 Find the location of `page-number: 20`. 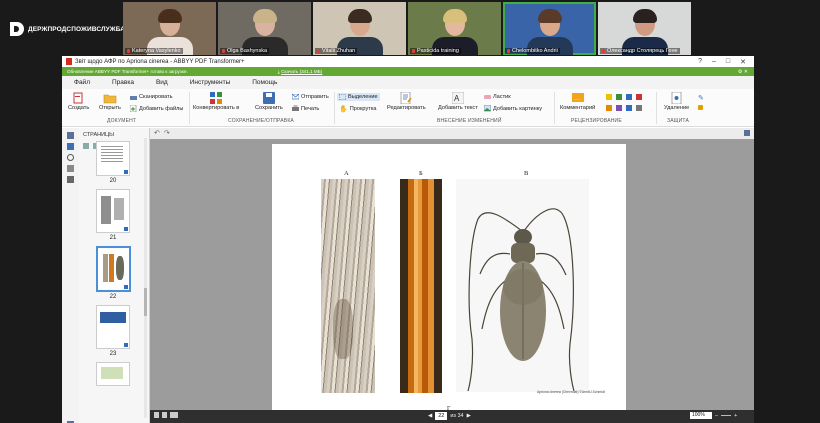

page-number: 20 is located at coordinates (113, 181).